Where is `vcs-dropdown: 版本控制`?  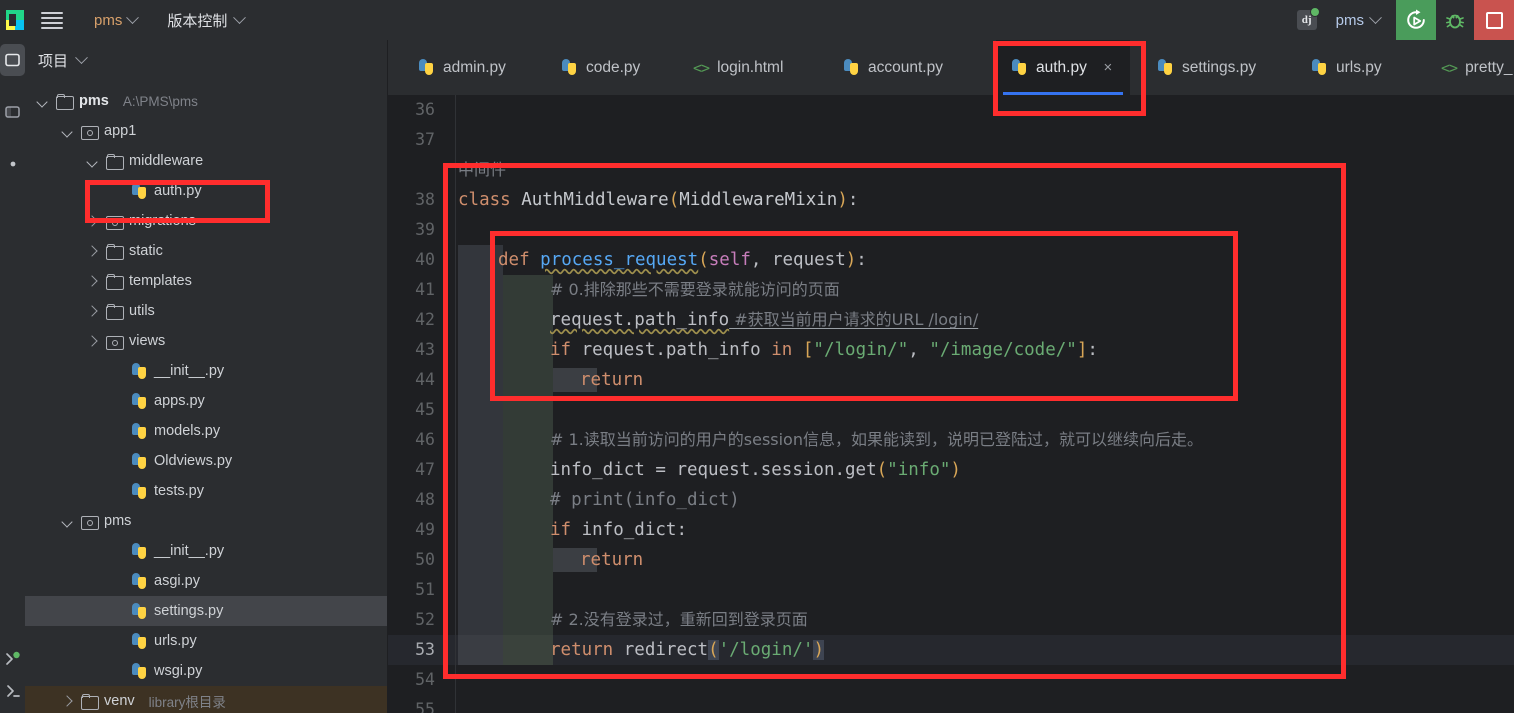
vcs-dropdown: 版本控制 is located at coordinates (205, 20).